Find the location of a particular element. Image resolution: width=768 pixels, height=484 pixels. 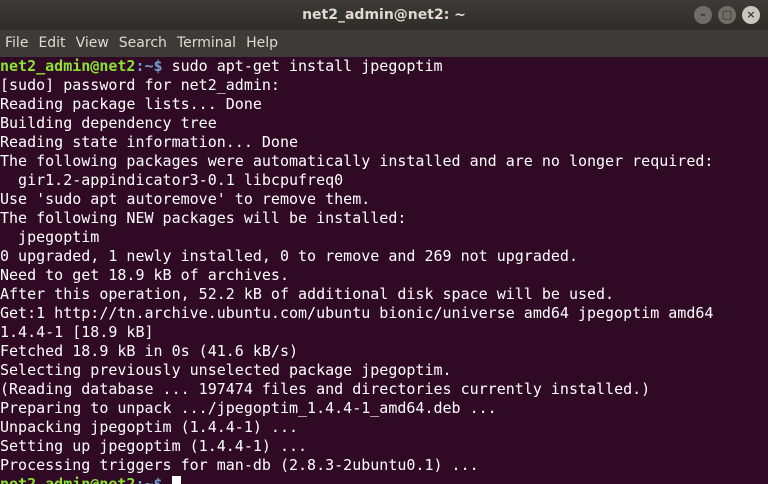

menu-help: Help is located at coordinates (262, 43).